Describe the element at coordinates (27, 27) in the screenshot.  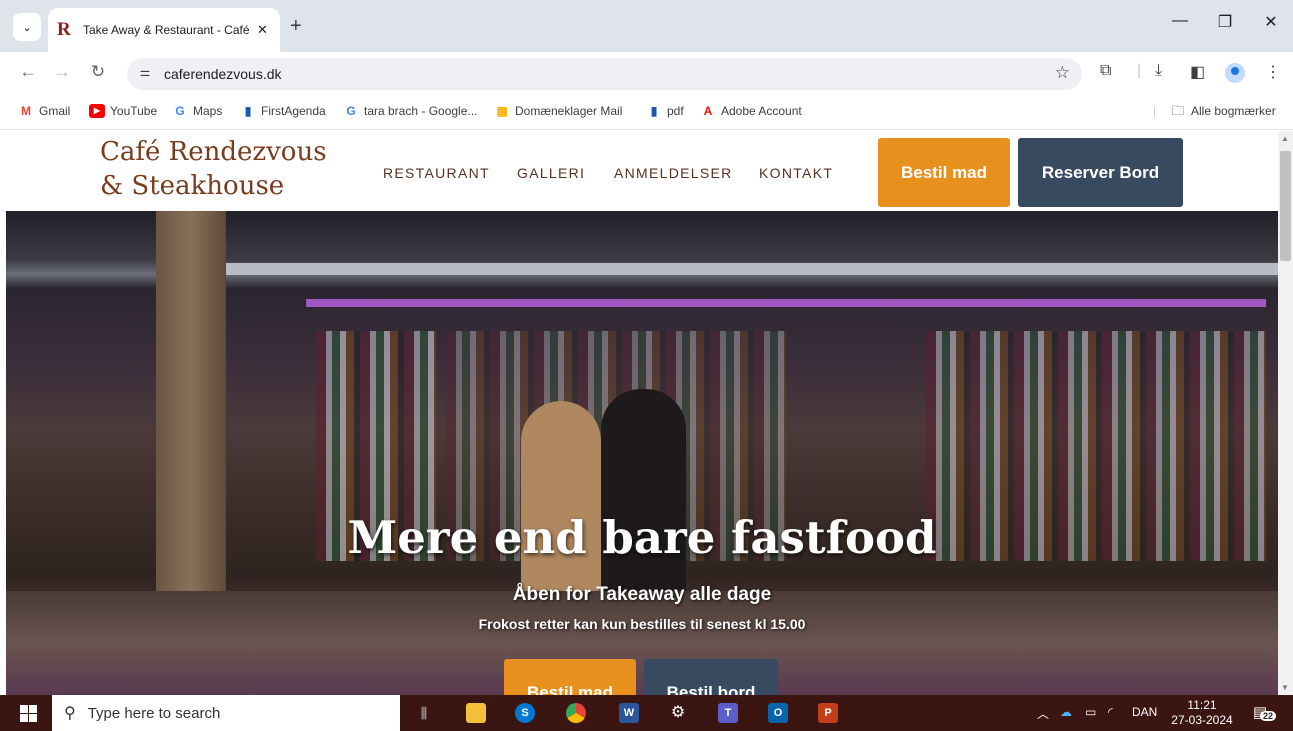
I see `tab-search-dropdown-icon: ⌄` at that location.